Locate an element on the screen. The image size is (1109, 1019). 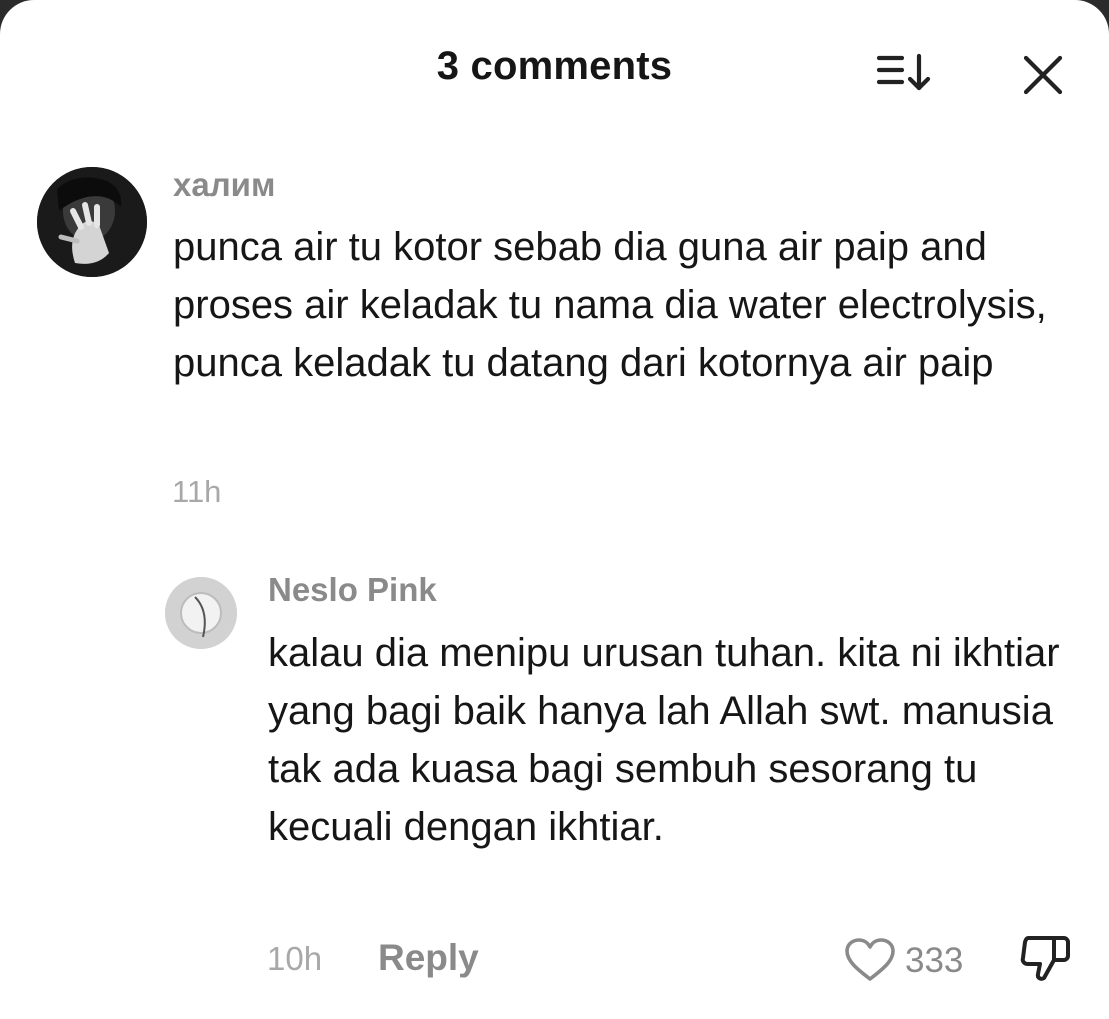
dislike-button is located at coordinates (1046, 958).